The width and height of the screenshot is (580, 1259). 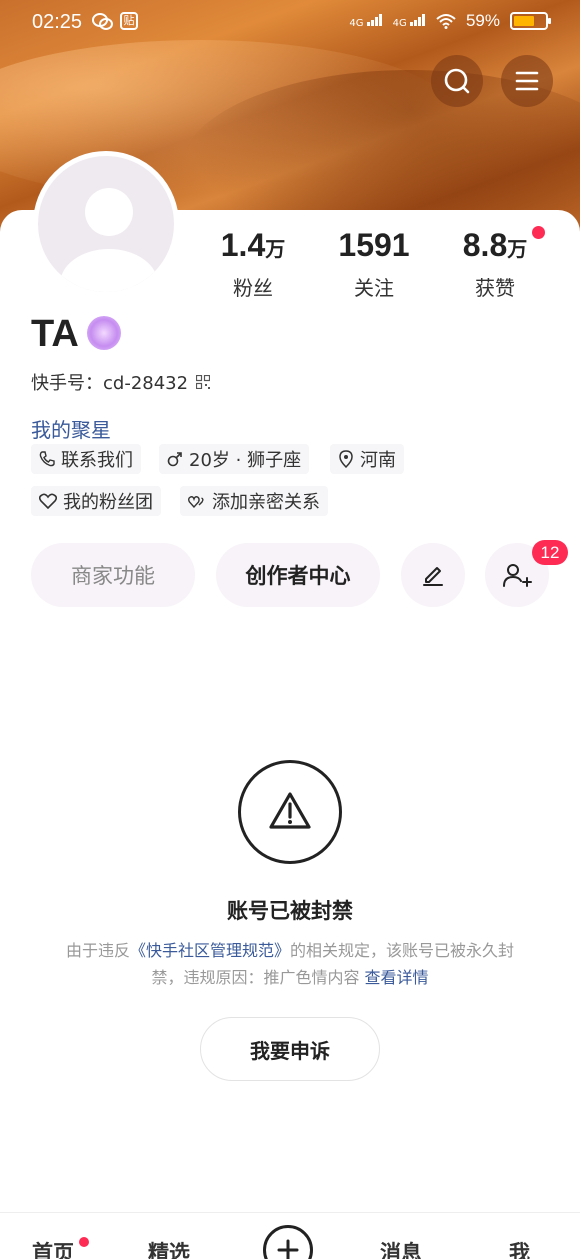 I want to click on search-icon, so click(x=457, y=81).